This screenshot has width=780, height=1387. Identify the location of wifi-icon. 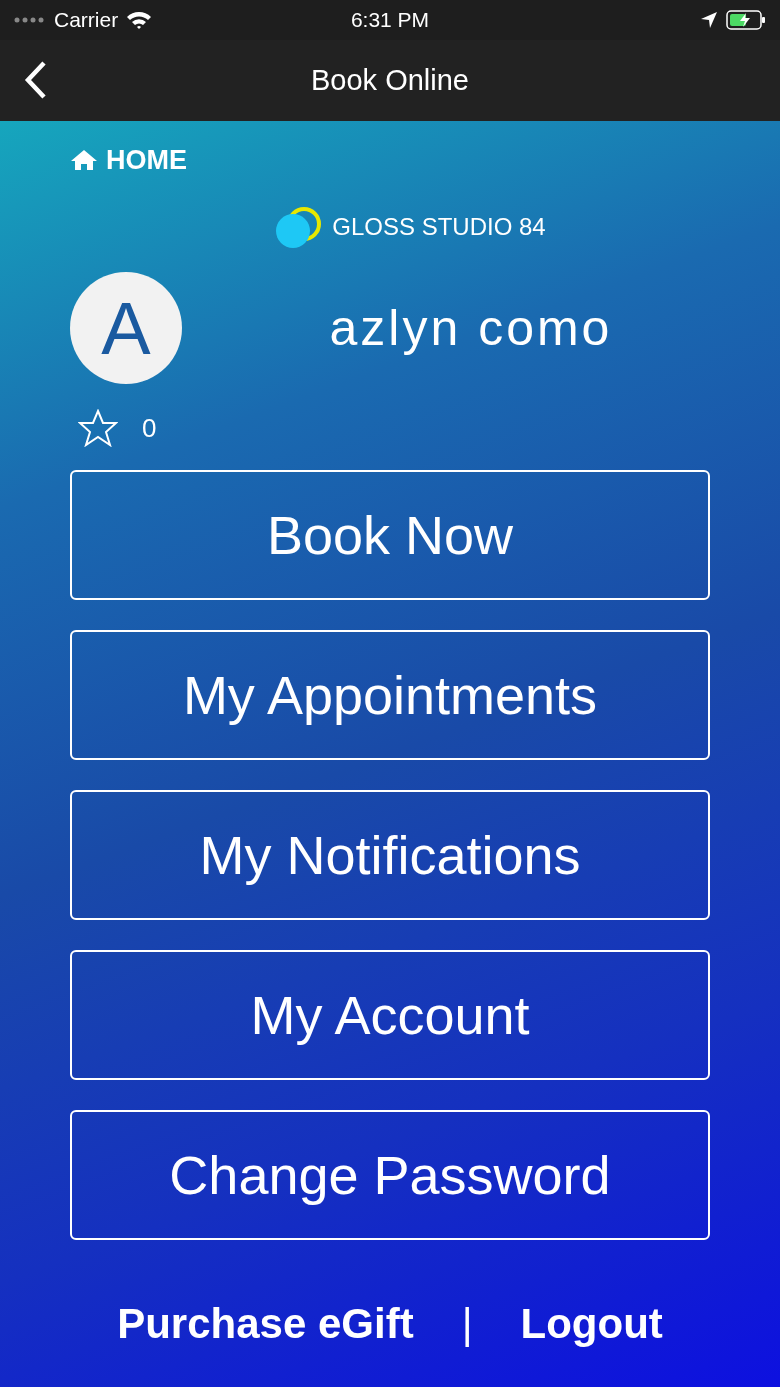
(139, 20).